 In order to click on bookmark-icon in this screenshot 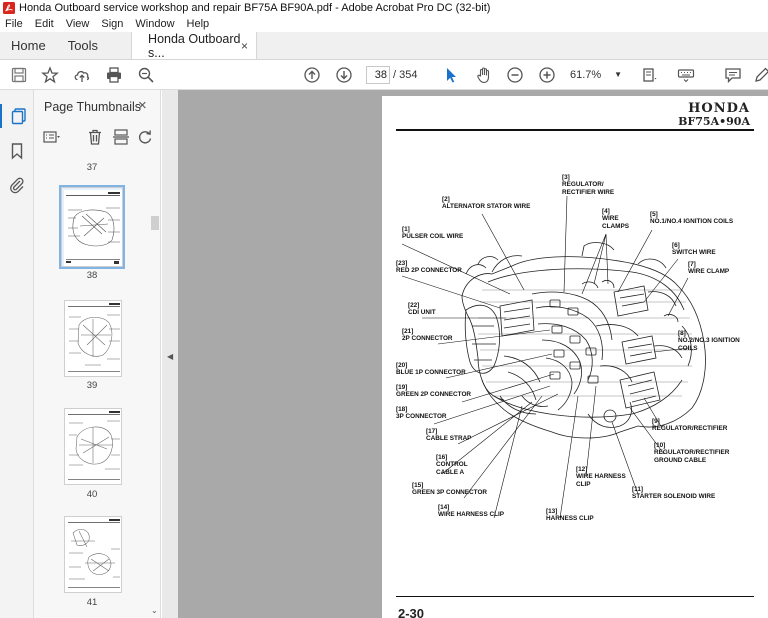, I will do `click(17, 151)`.